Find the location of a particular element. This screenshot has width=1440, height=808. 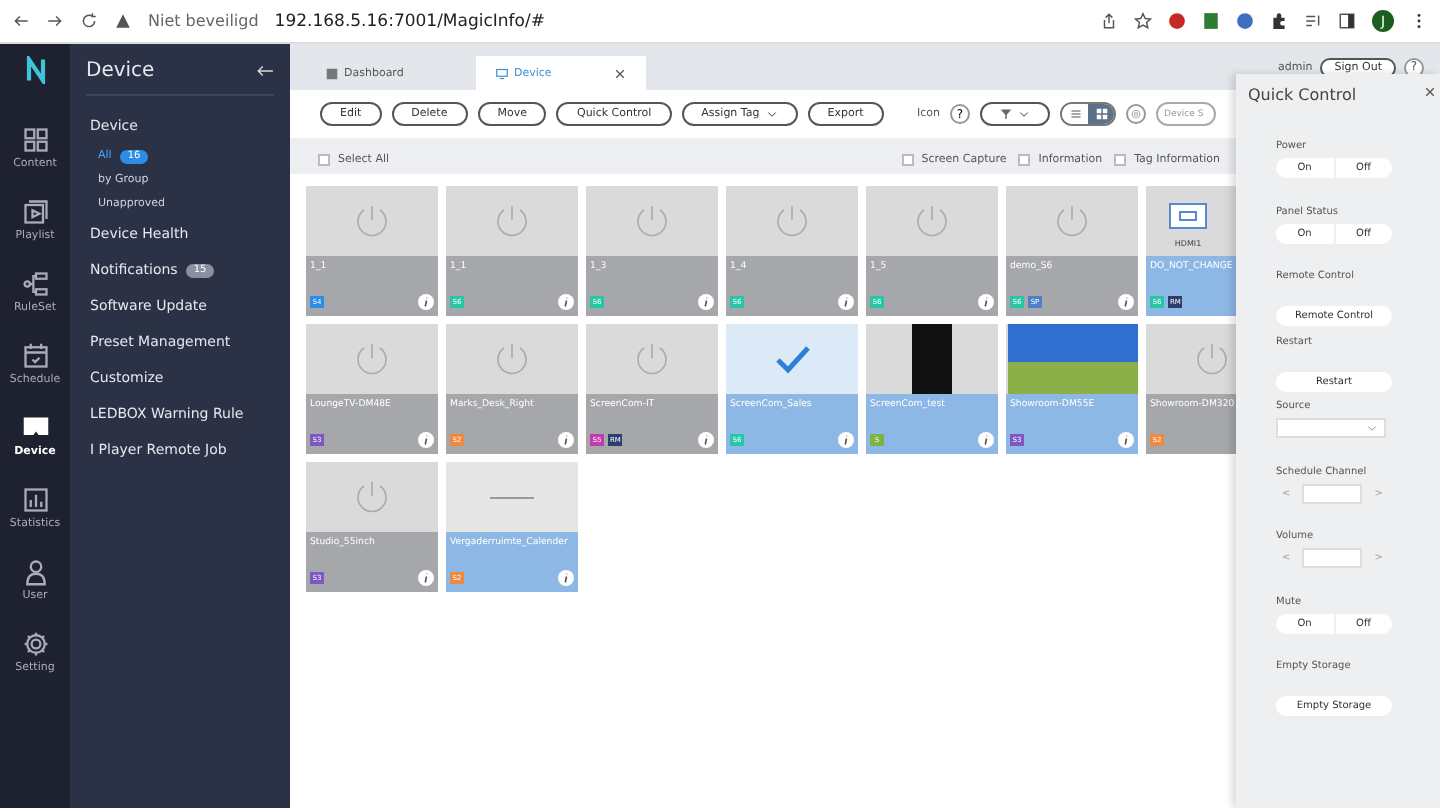

forward-icon is located at coordinates (55, 21).